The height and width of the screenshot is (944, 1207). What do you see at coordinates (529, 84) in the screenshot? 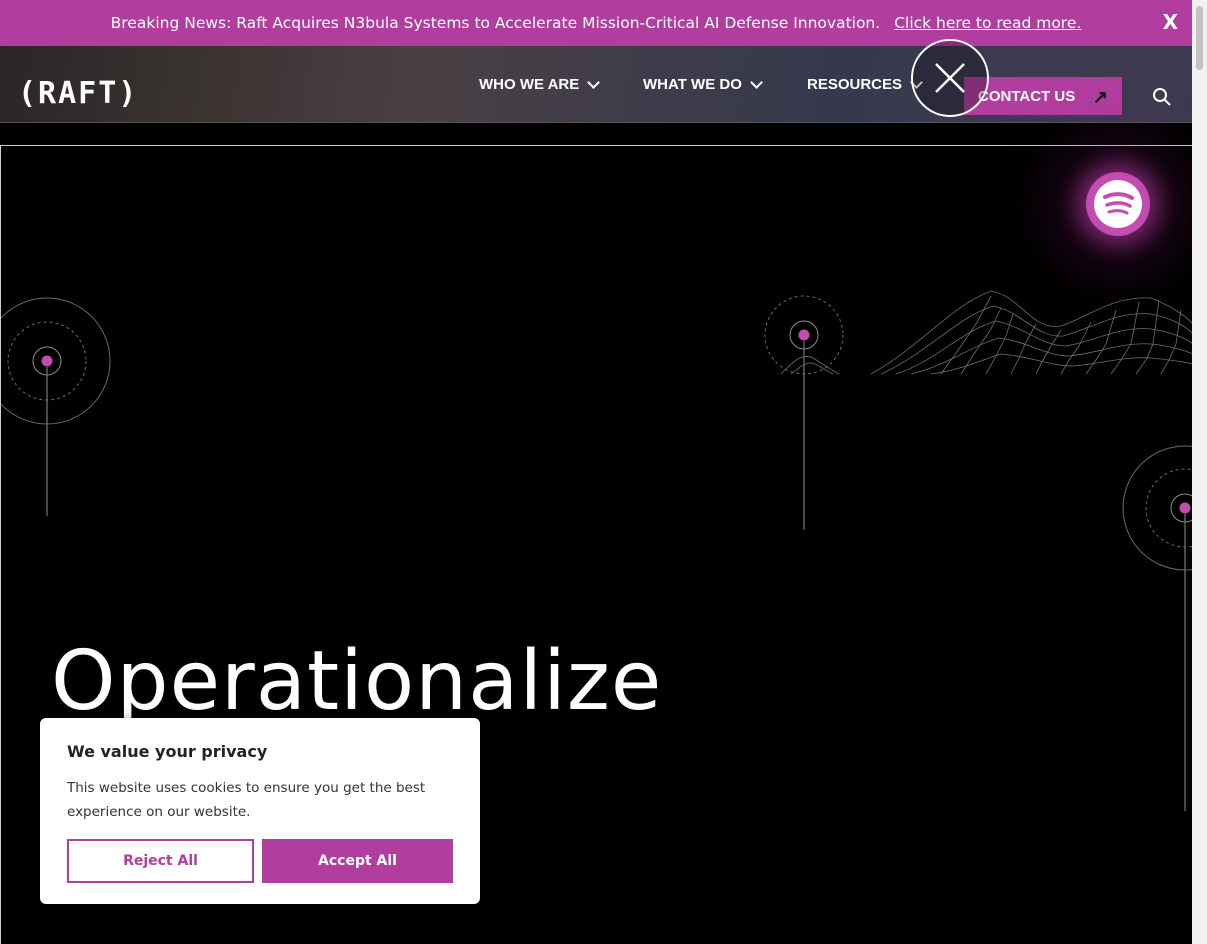
I see `nav-label: WHO WE ARE` at bounding box center [529, 84].